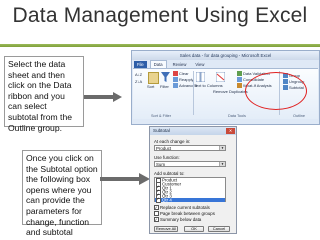 Image resolution: width=320 pixels, height=240 pixels. I want to click on clear-icon, so click(175, 74).